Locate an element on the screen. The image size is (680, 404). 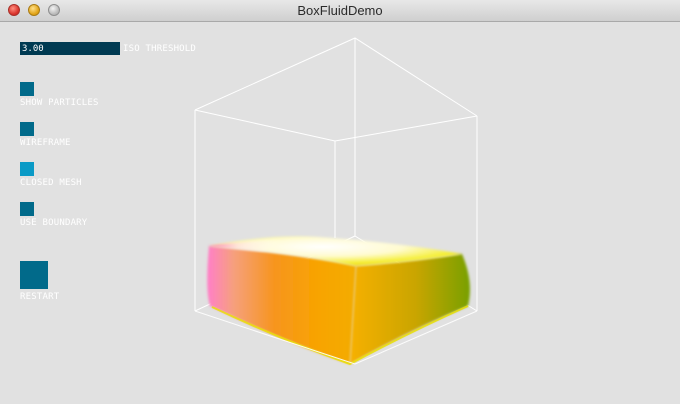
title-bar: BoxFluidDemo is located at coordinates (340, 11).